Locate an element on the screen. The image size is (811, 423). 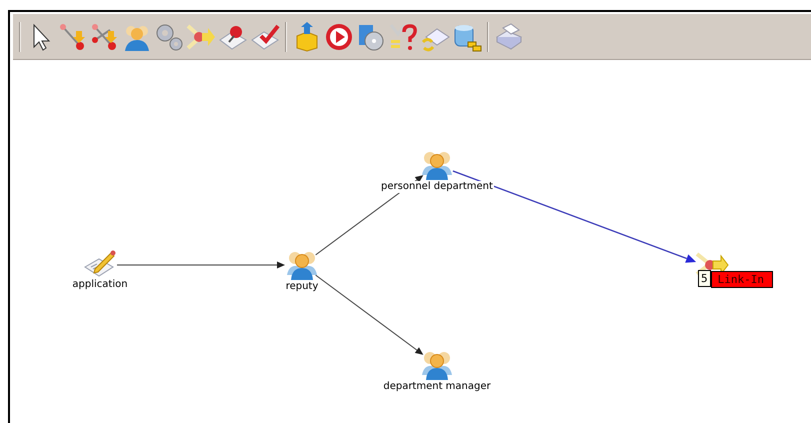
question-icon is located at coordinates (403, 37).